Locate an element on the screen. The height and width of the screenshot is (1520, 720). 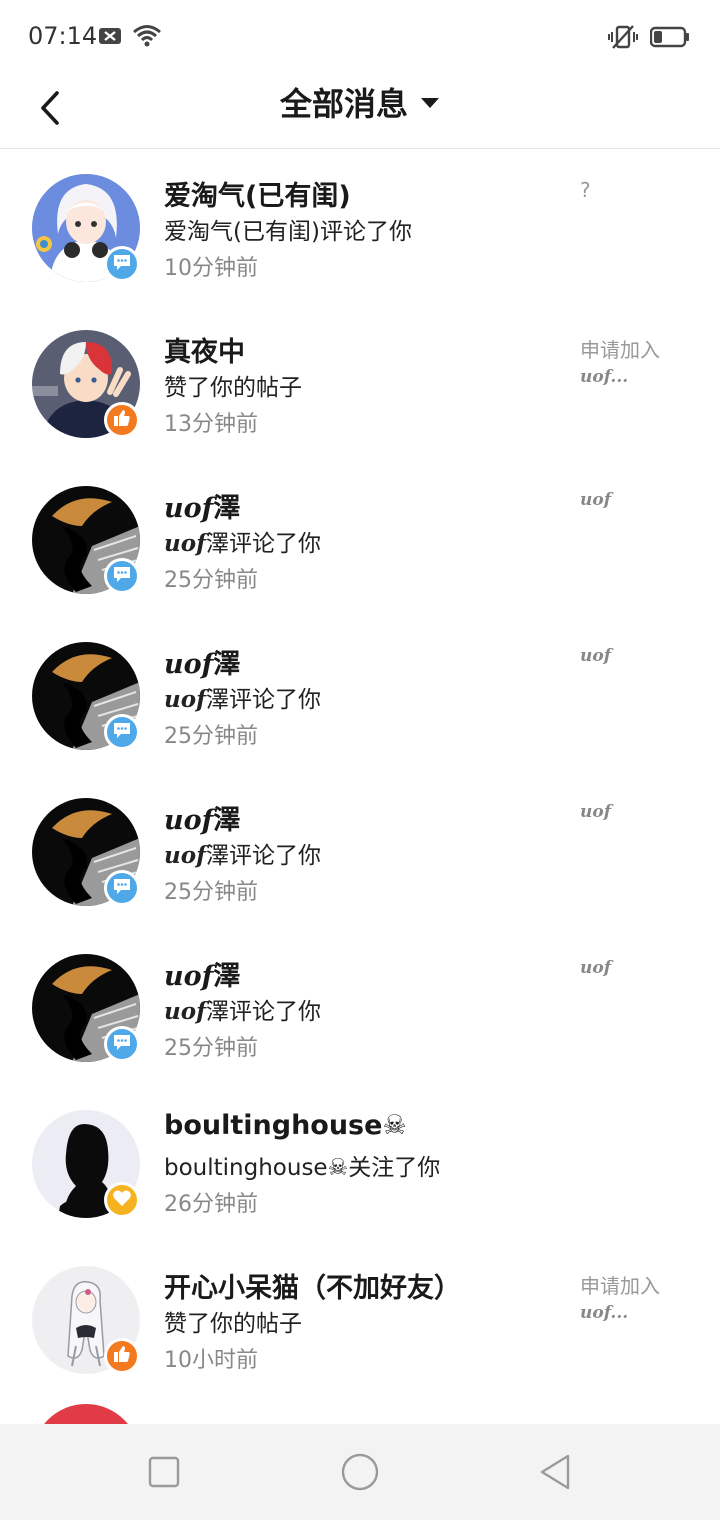
right-meta: ? is located at coordinates (640, 190).